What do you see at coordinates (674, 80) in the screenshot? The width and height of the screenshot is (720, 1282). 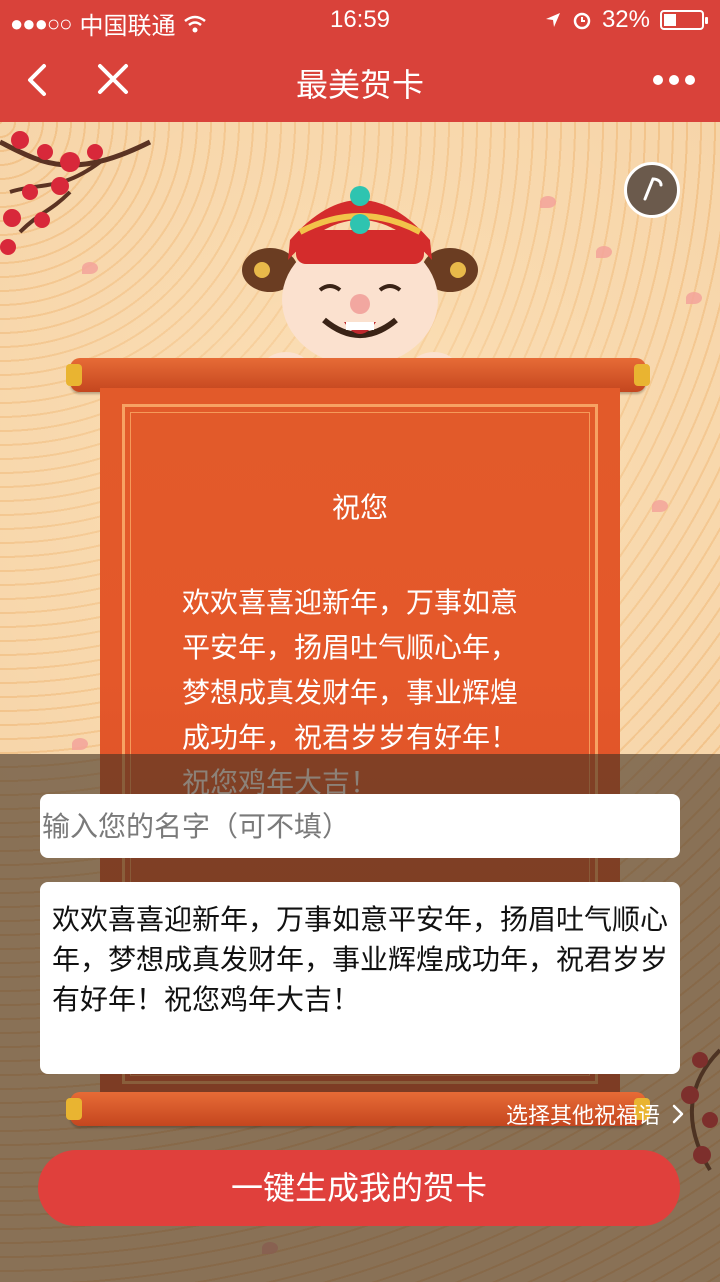 I see `more-icon` at bounding box center [674, 80].